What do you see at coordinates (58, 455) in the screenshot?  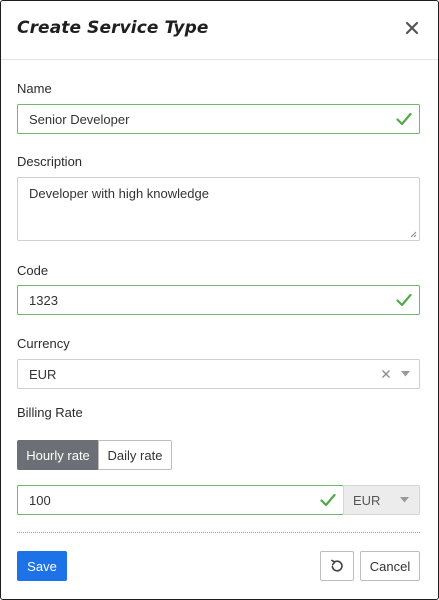 I see `hourly-rate-toggle: Hourly rate` at bounding box center [58, 455].